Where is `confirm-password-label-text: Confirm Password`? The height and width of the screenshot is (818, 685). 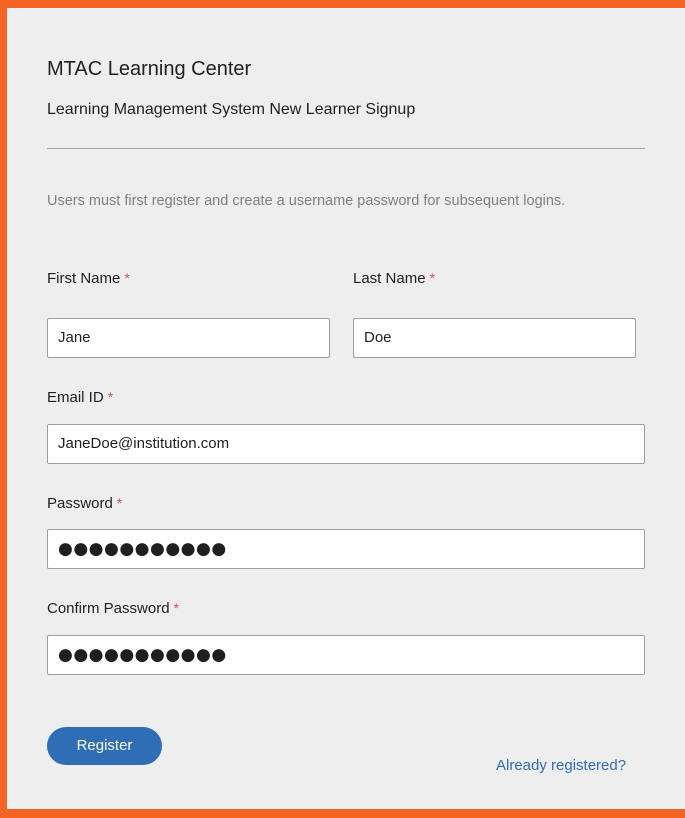 confirm-password-label-text: Confirm Password is located at coordinates (108, 608).